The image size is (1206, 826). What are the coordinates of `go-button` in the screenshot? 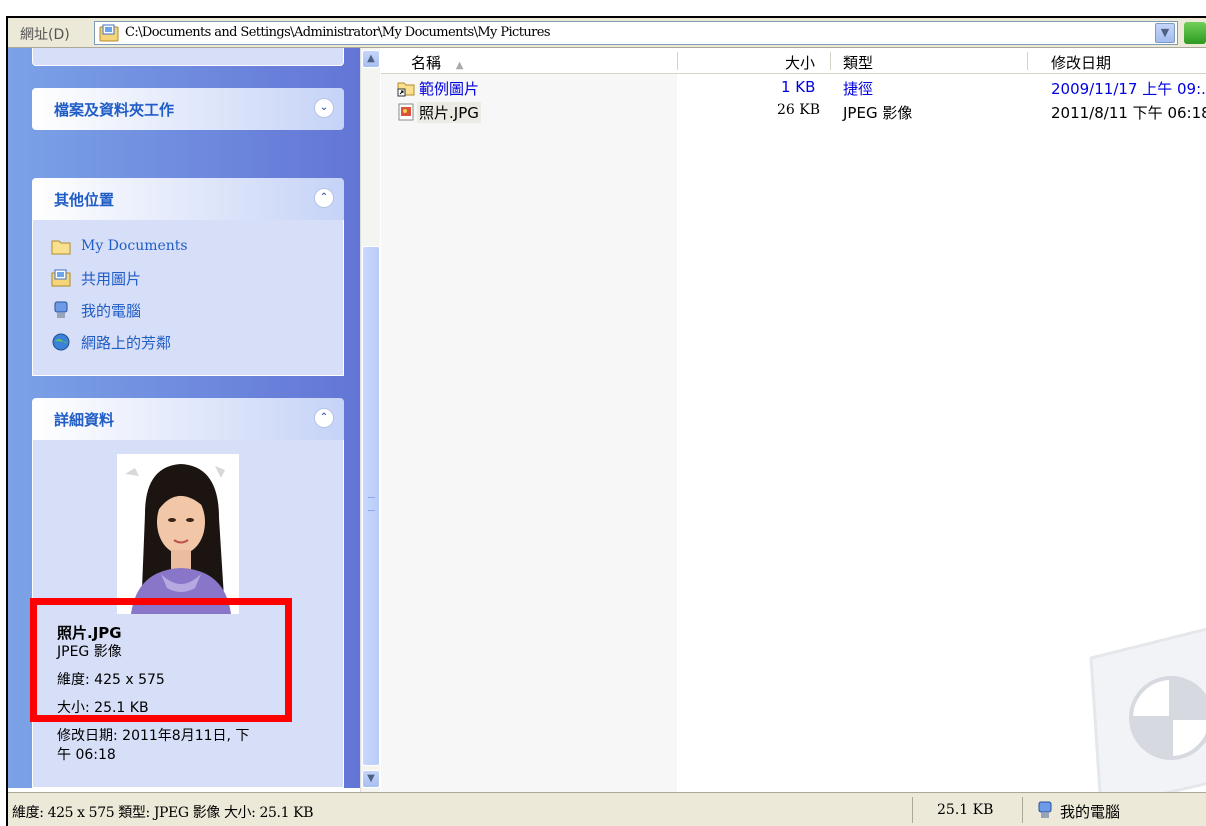 It's located at (1195, 33).